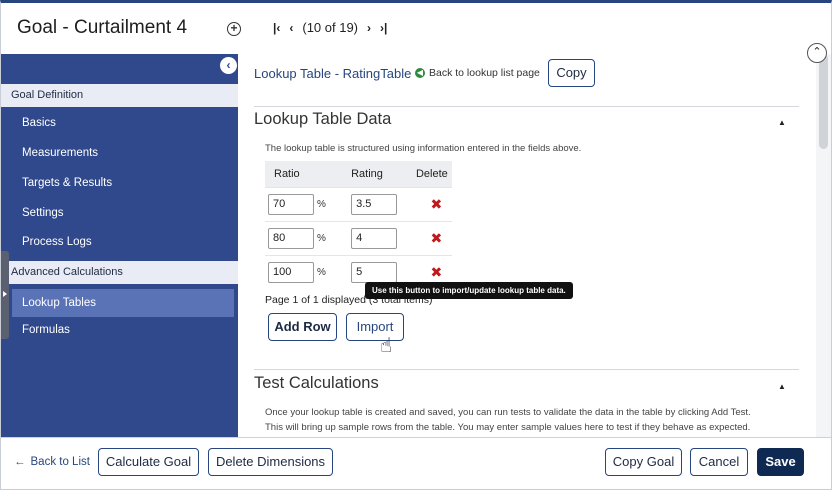 The height and width of the screenshot is (490, 832). I want to click on import-button: Import, so click(375, 327).